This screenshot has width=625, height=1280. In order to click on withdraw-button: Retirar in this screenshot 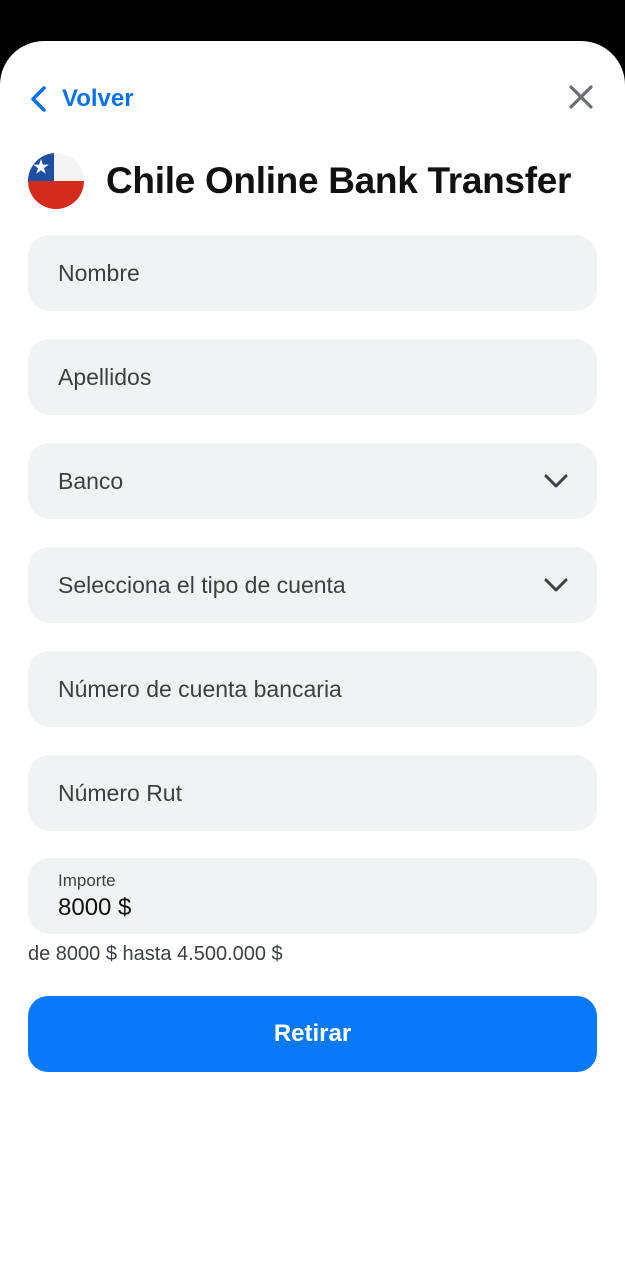, I will do `click(312, 1034)`.